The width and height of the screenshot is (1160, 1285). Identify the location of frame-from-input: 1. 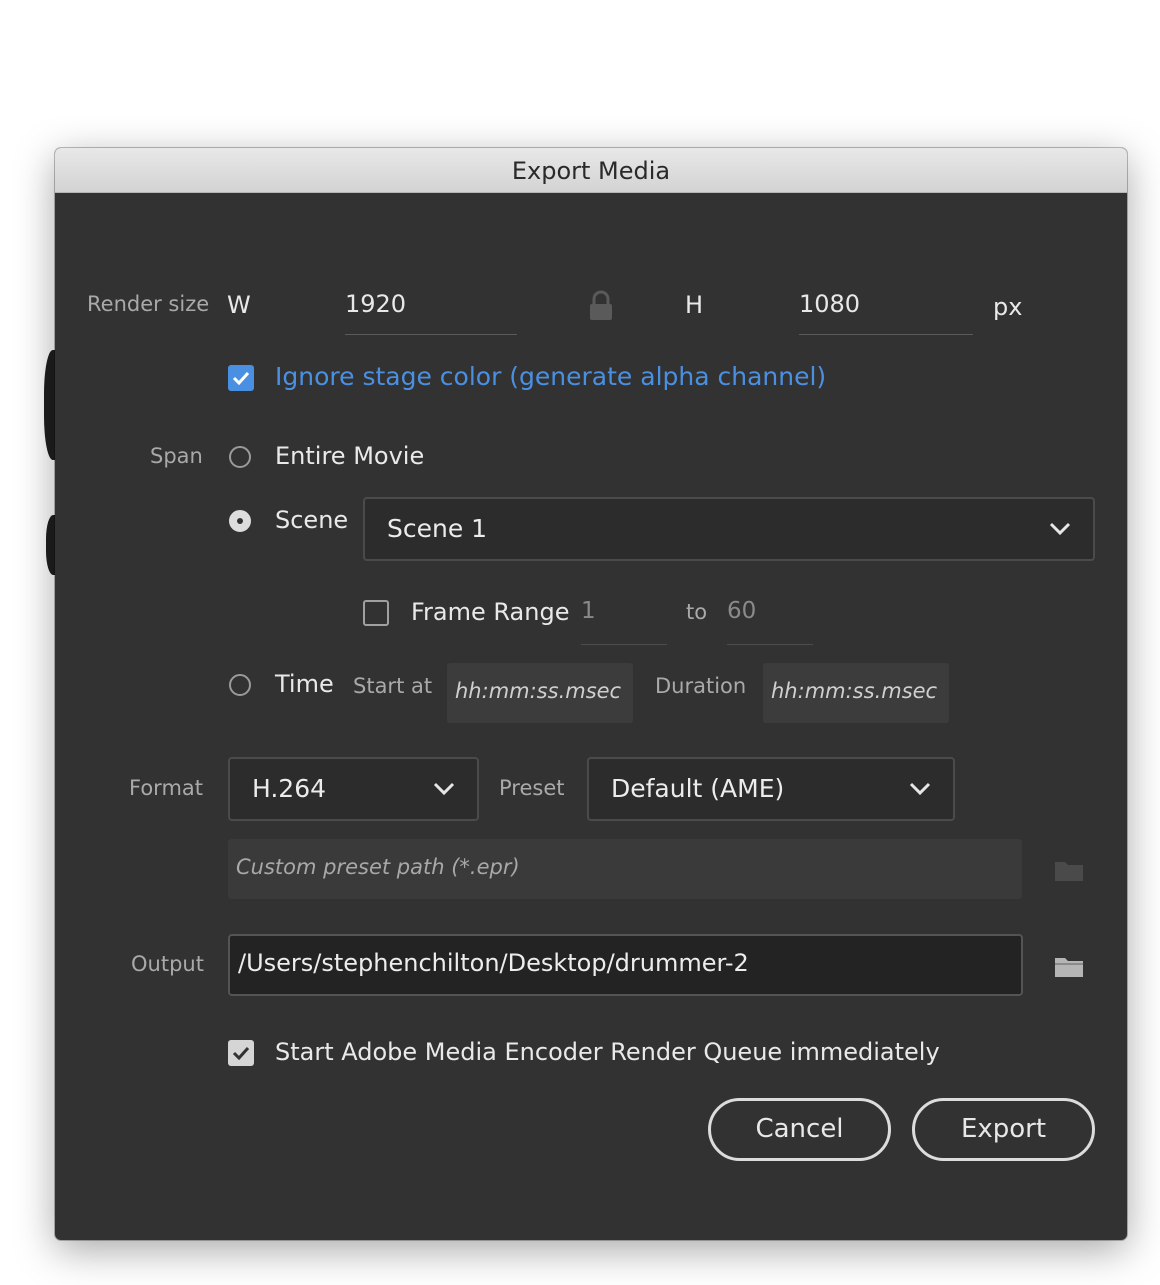
(624, 621).